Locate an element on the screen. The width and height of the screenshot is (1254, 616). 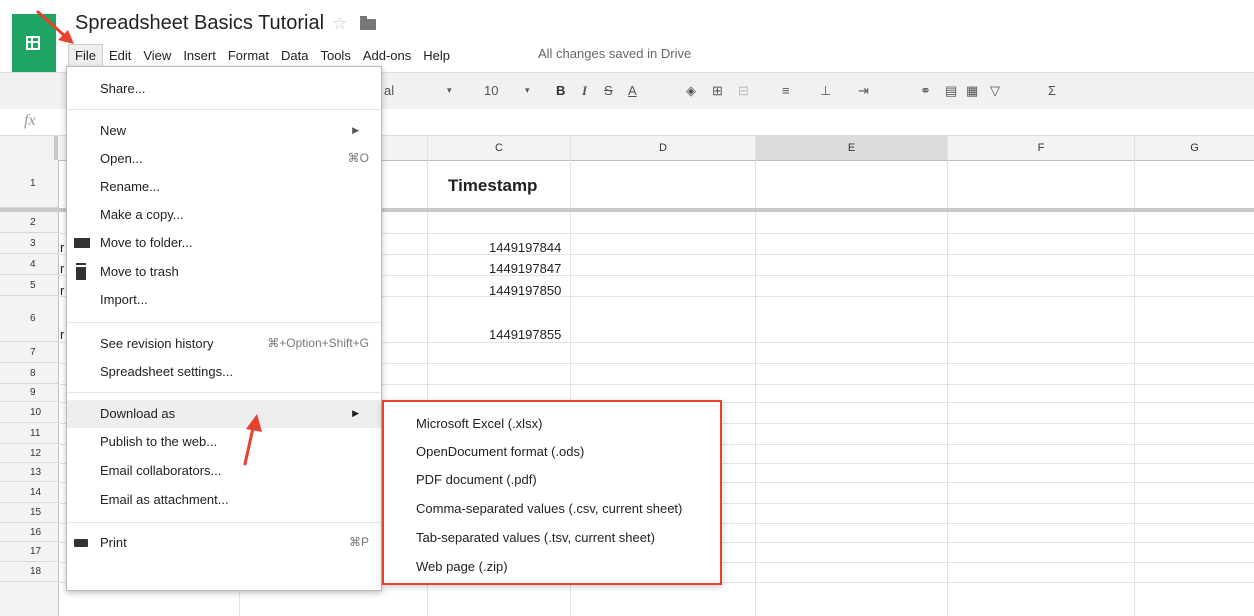
annotation-arrow-download-icon is located at coordinates (252, 440).